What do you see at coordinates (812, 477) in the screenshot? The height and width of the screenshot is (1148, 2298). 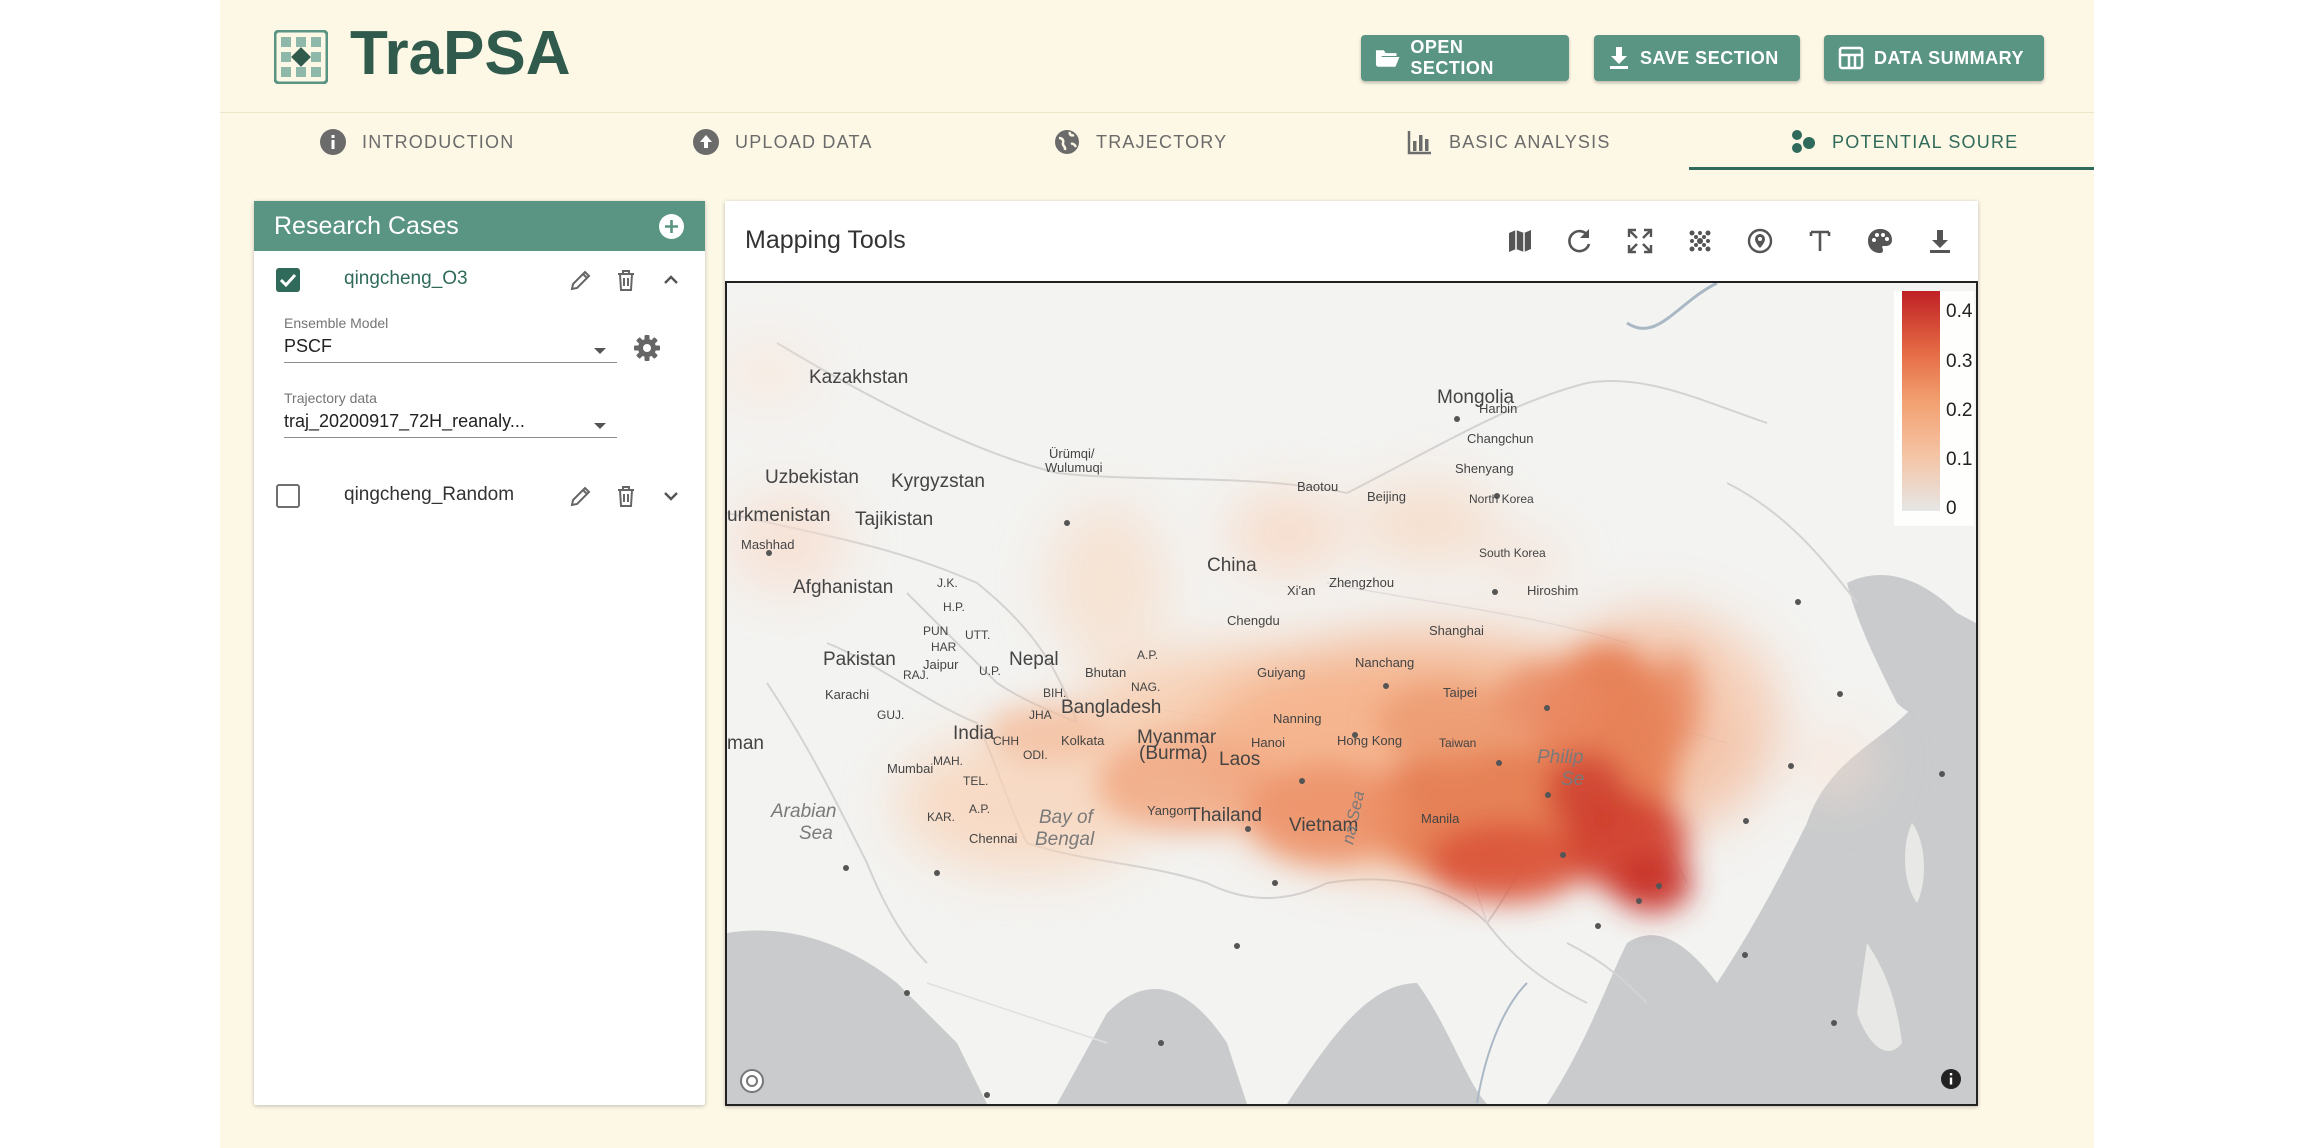 I see `map-label: Uzbekistan` at bounding box center [812, 477].